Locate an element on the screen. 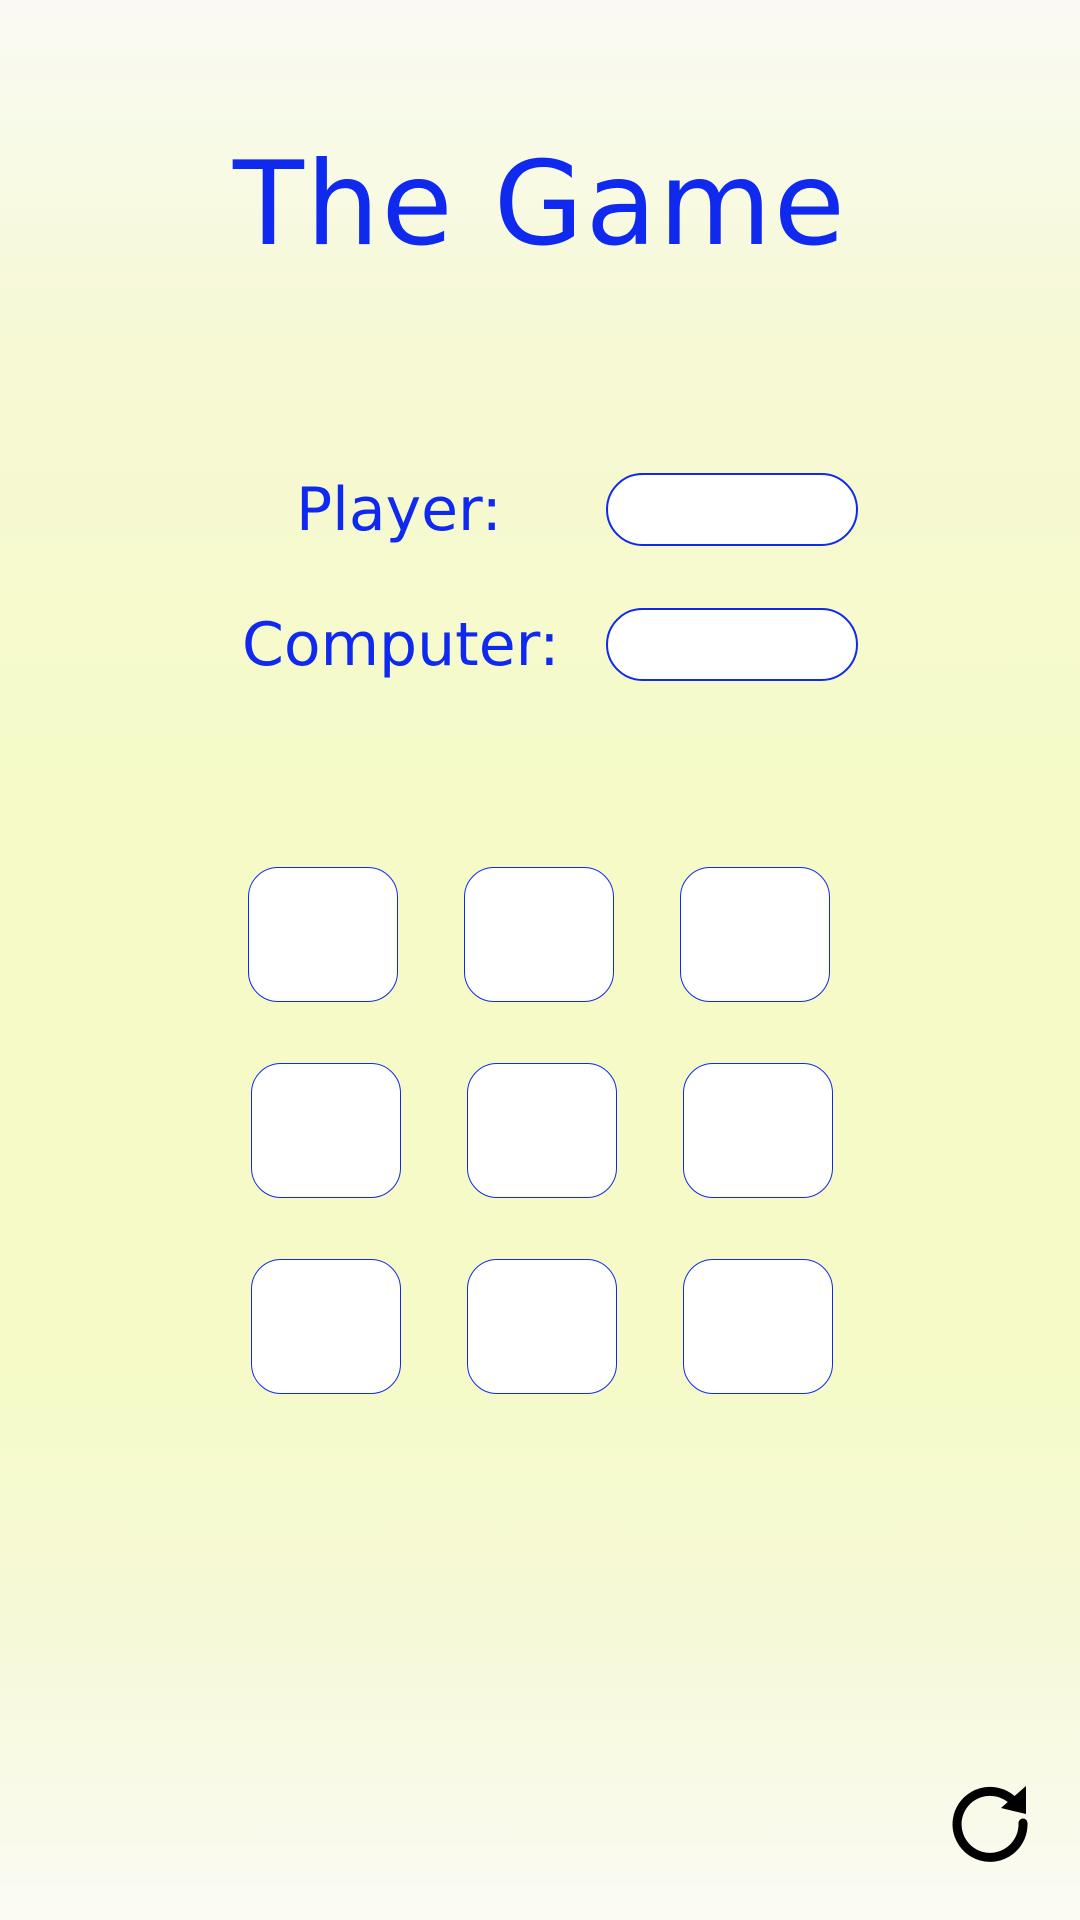 This screenshot has width=1080, height=1920. page-title: The Game is located at coordinates (540, 204).